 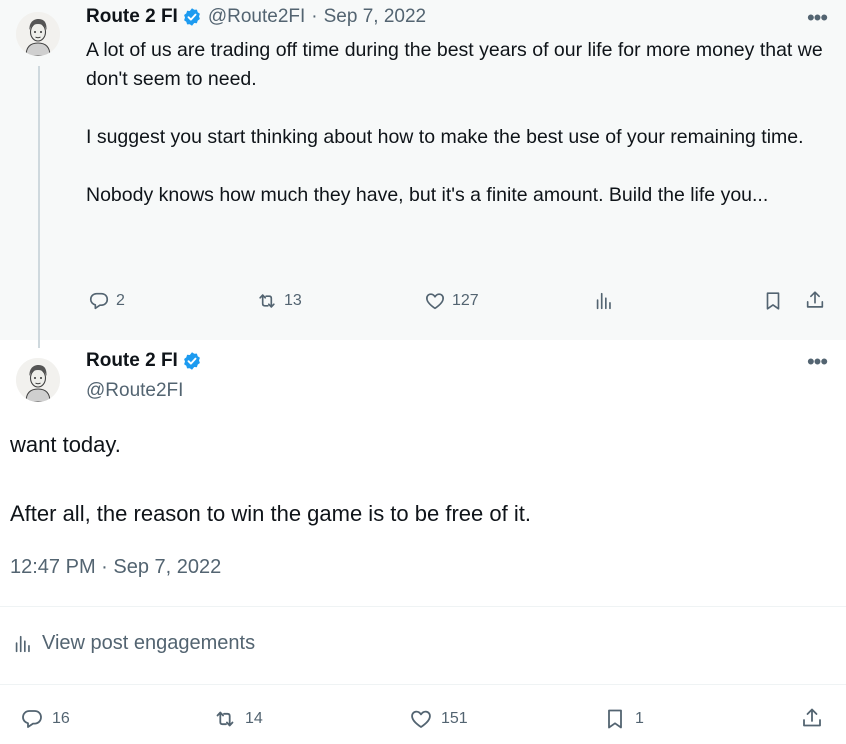 I want to click on like-button: 127, so click(x=451, y=301).